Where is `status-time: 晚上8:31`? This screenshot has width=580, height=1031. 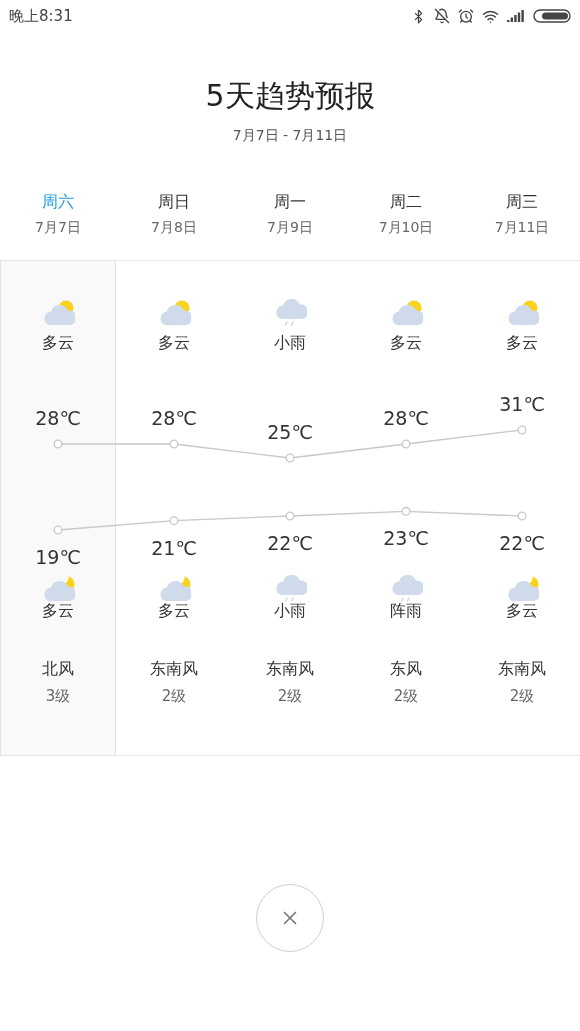
status-time: 晚上8:31 is located at coordinates (41, 16).